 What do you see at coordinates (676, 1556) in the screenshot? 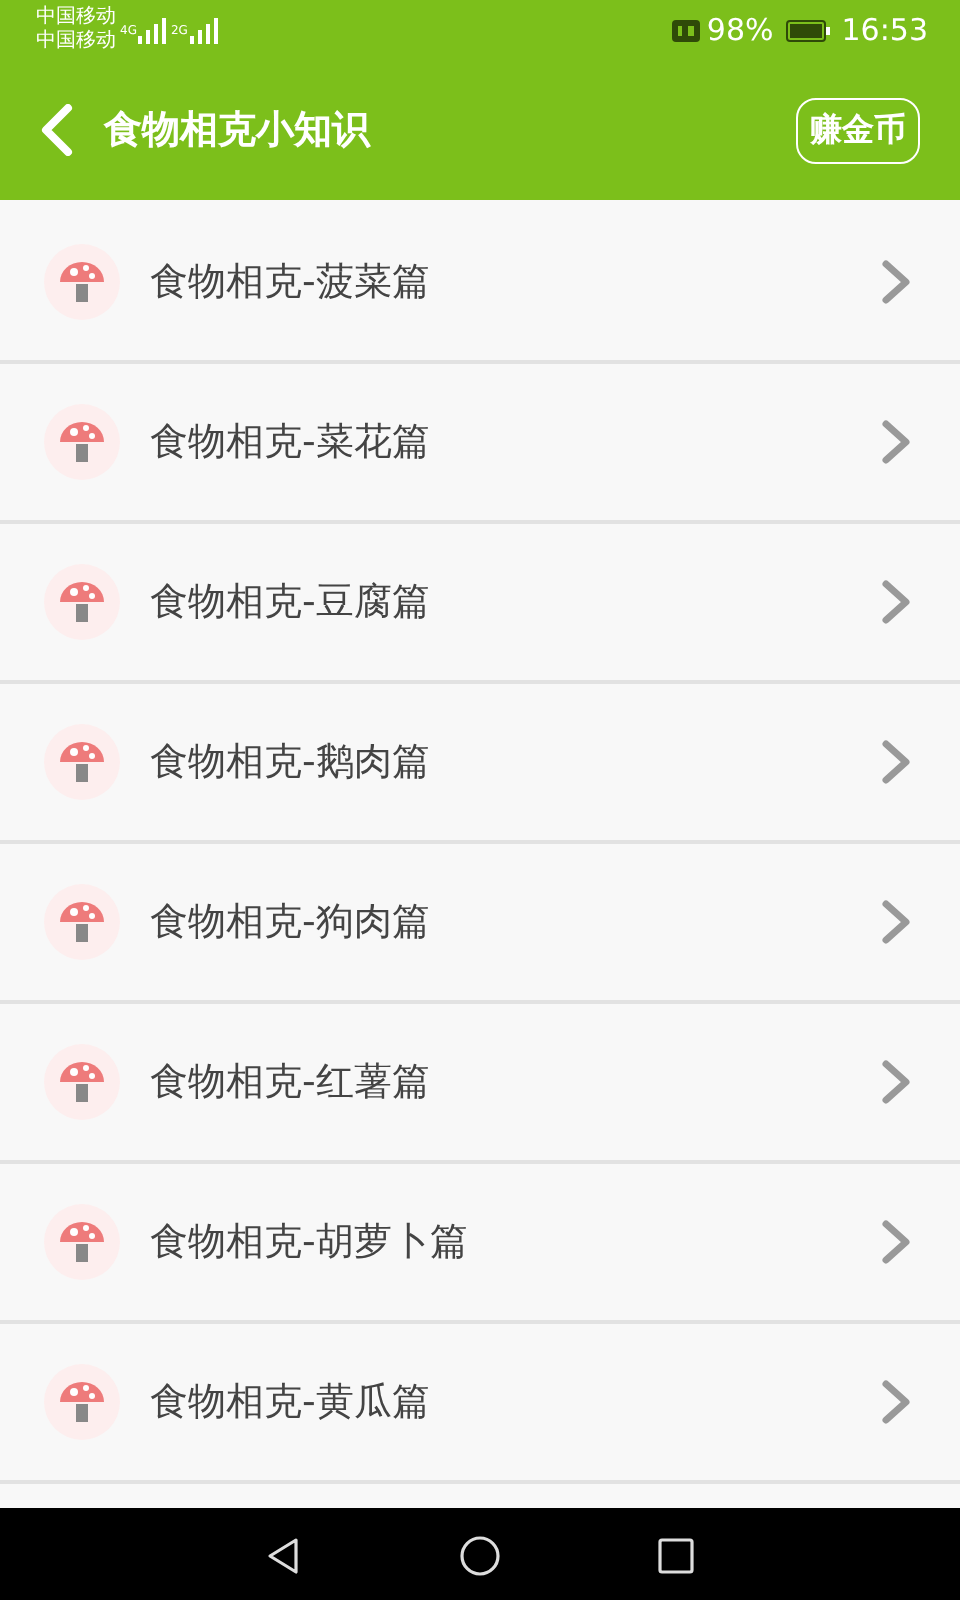
I see `recent-apps-icon` at bounding box center [676, 1556].